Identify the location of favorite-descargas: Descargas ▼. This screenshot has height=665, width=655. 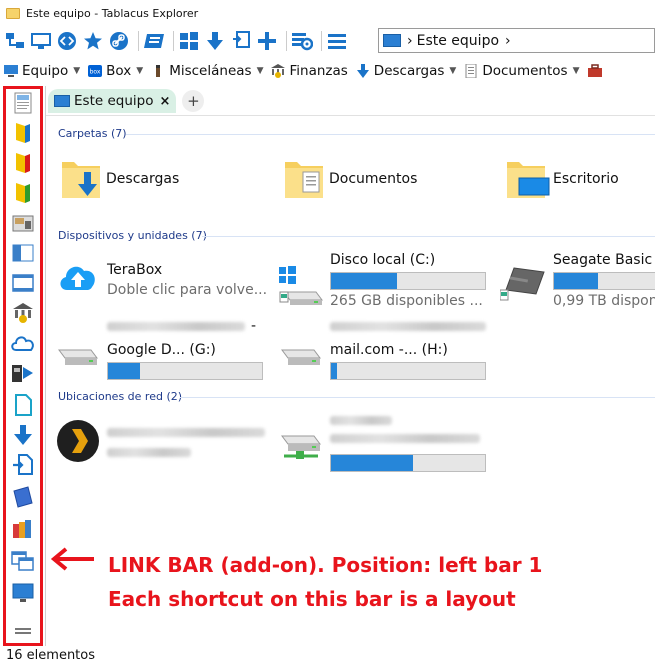
(406, 71).